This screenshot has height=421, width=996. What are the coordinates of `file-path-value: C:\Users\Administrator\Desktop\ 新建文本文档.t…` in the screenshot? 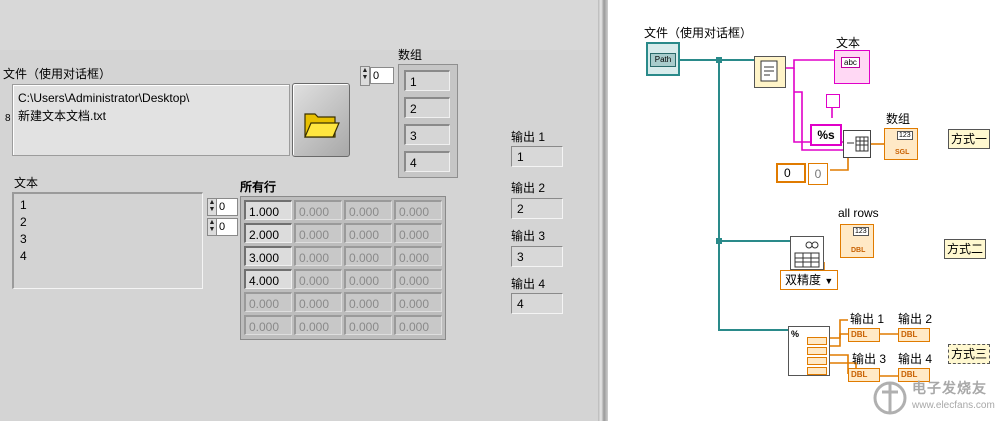 It's located at (103, 107).